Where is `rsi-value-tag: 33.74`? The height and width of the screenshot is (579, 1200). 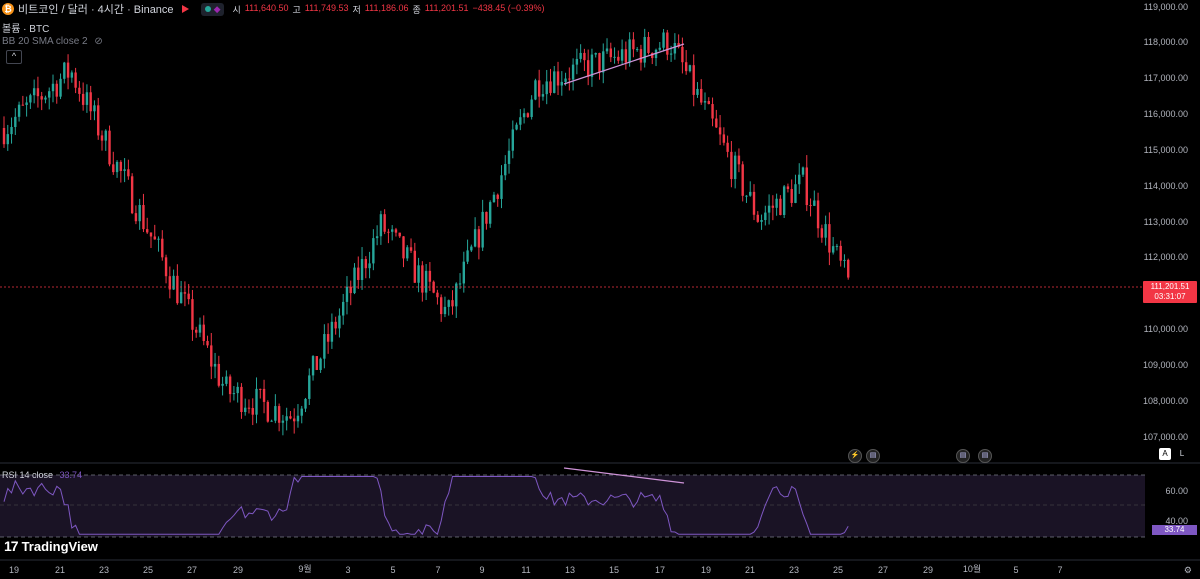
rsi-value-tag: 33.74 is located at coordinates (1174, 530).